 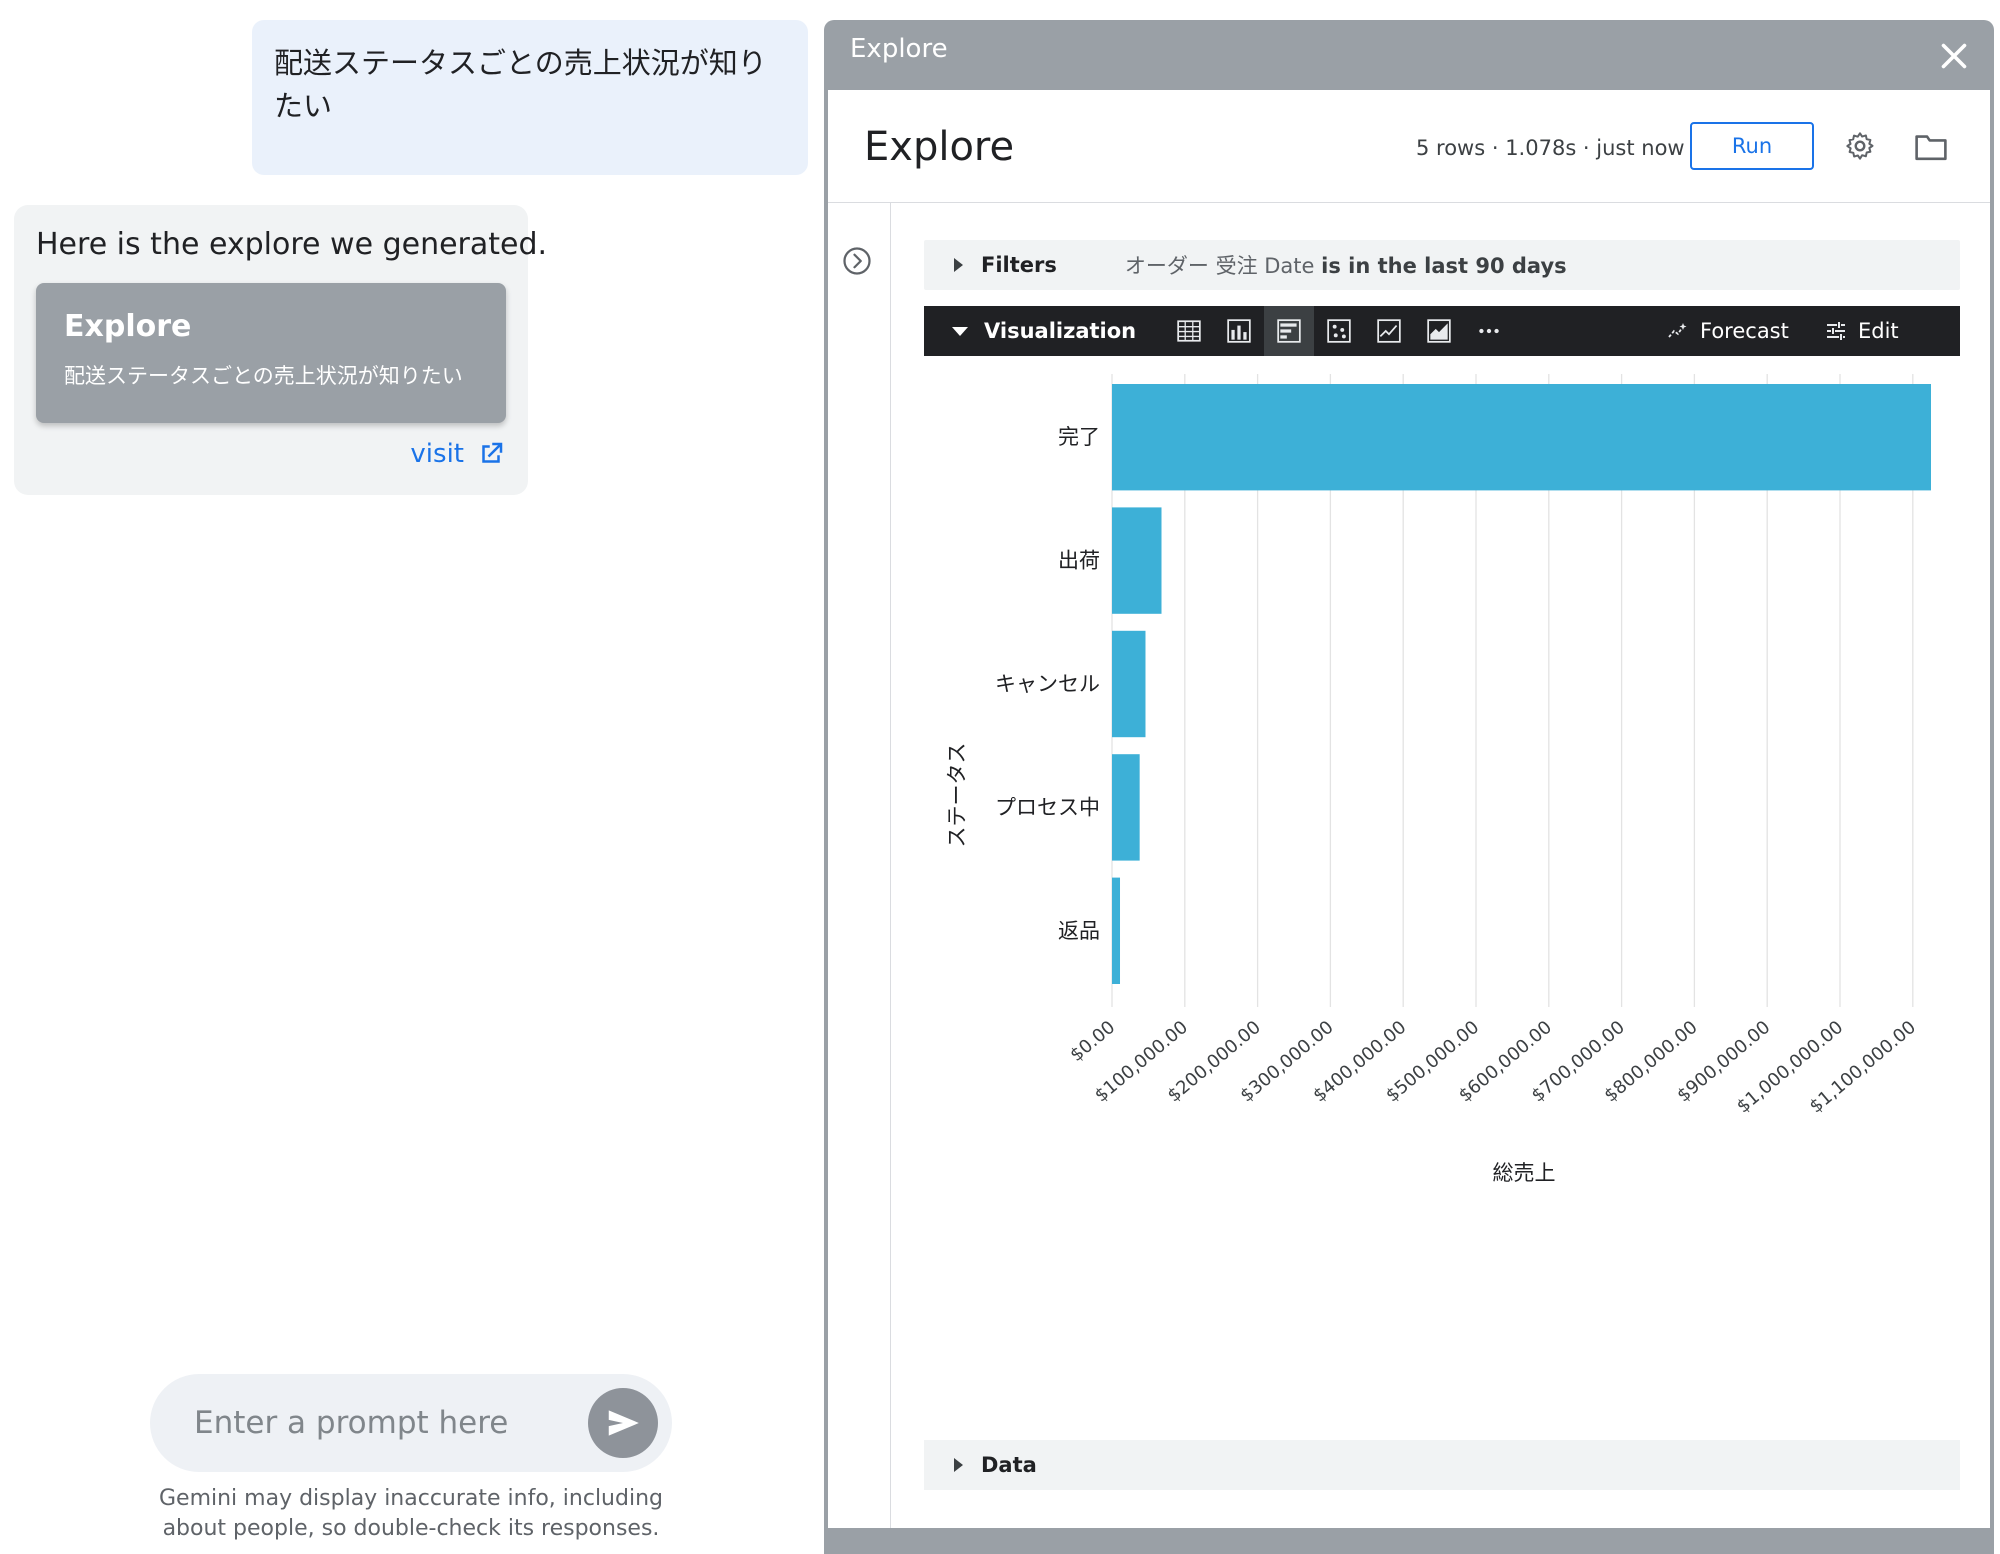 I want to click on tune-icon, so click(x=1836, y=331).